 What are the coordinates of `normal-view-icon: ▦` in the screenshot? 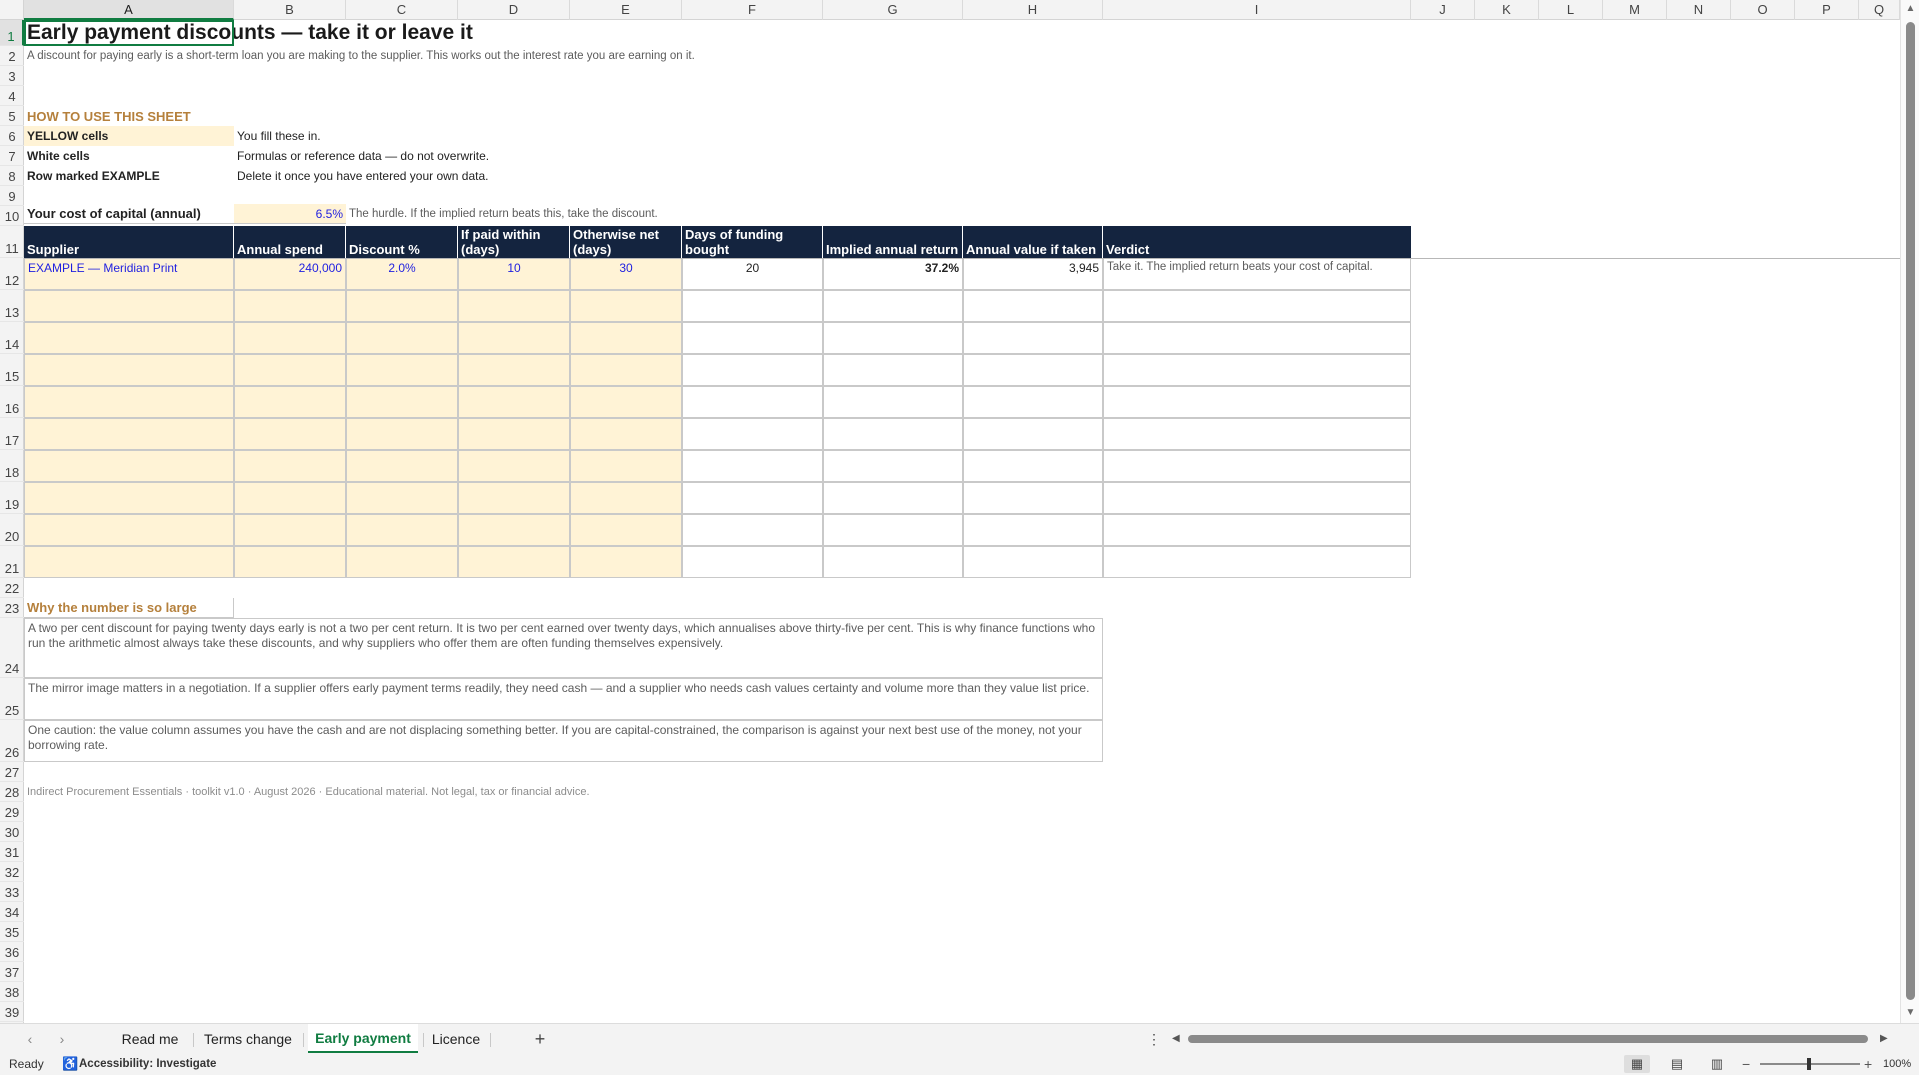 It's located at (1637, 1064).